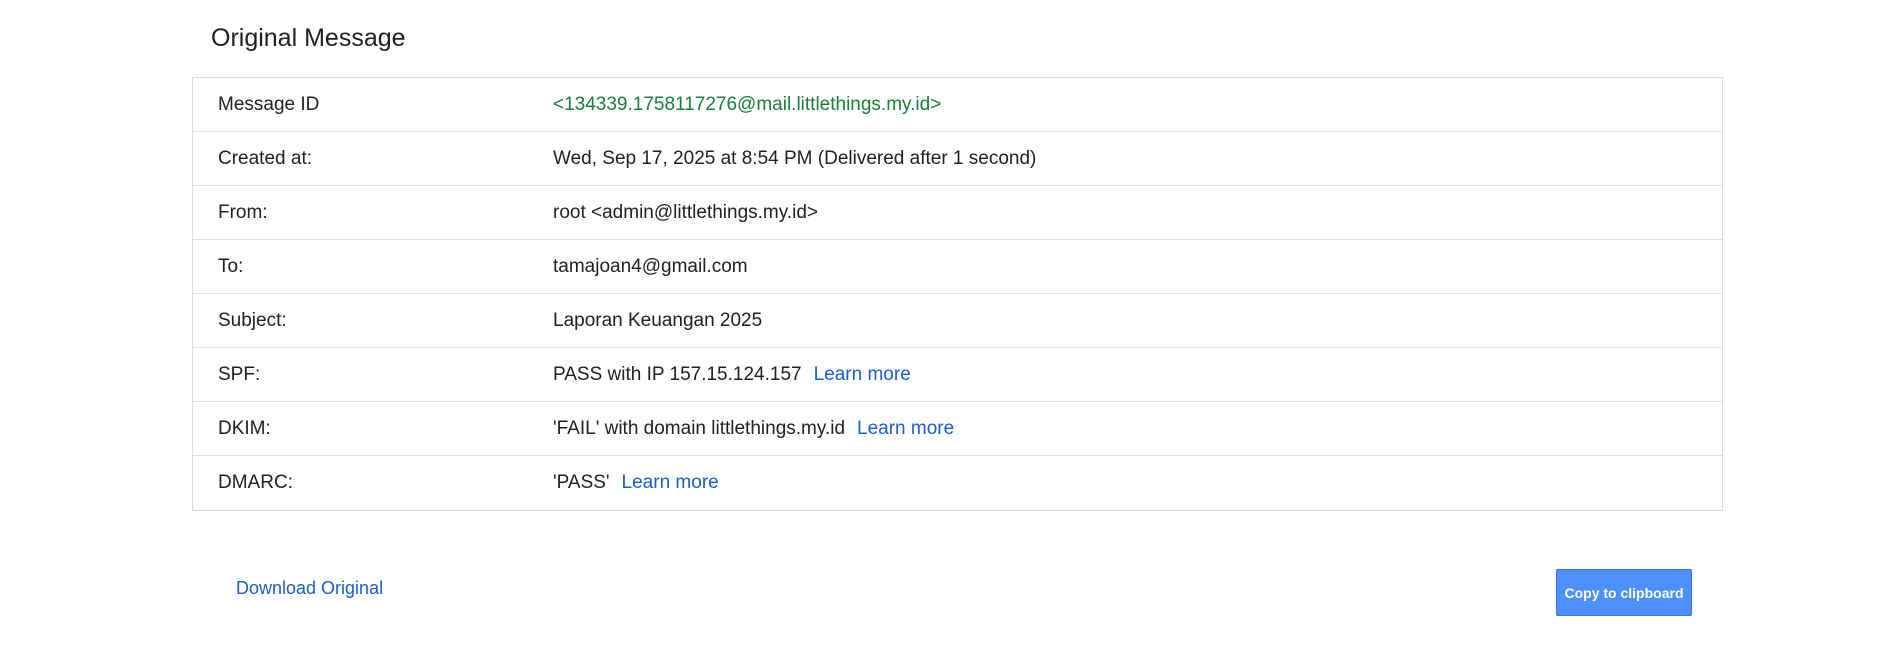 The height and width of the screenshot is (651, 1900). I want to click on to-value: tamajoan4@gmail.com, so click(650, 266).